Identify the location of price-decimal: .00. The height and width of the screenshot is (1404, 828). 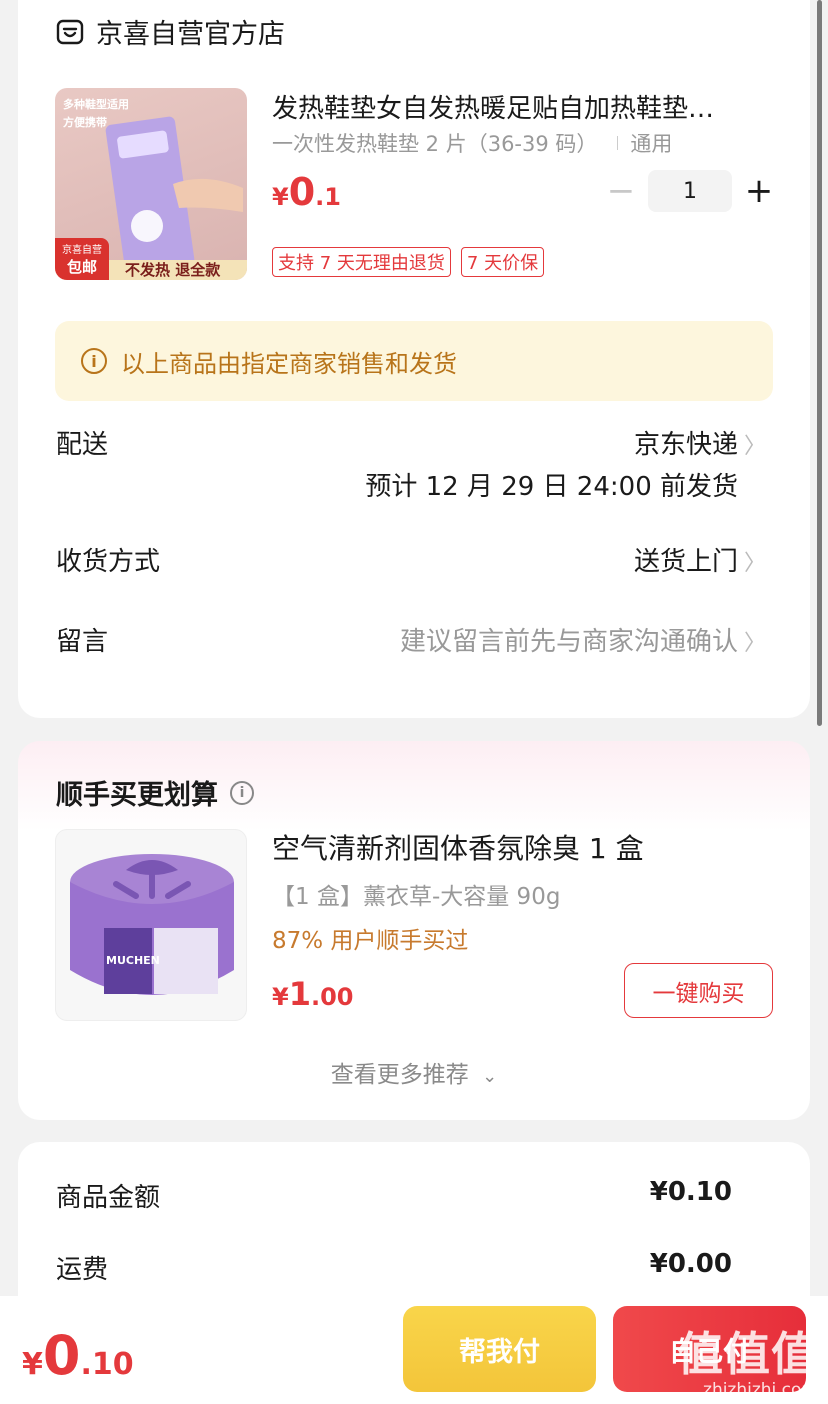
(332, 997).